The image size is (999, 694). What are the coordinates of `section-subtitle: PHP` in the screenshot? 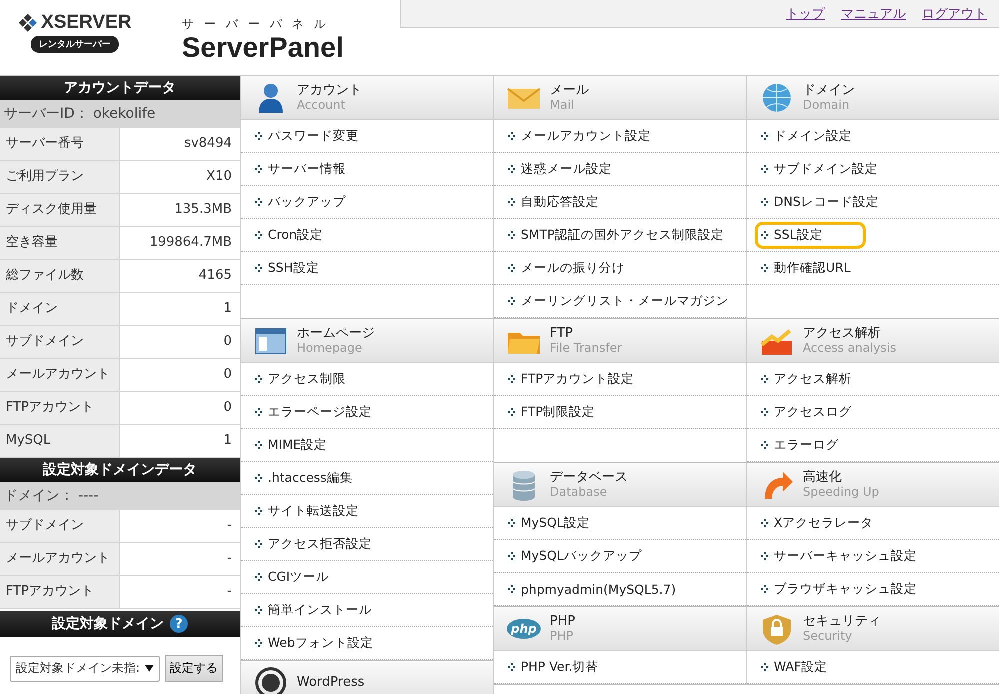 It's located at (562, 635).